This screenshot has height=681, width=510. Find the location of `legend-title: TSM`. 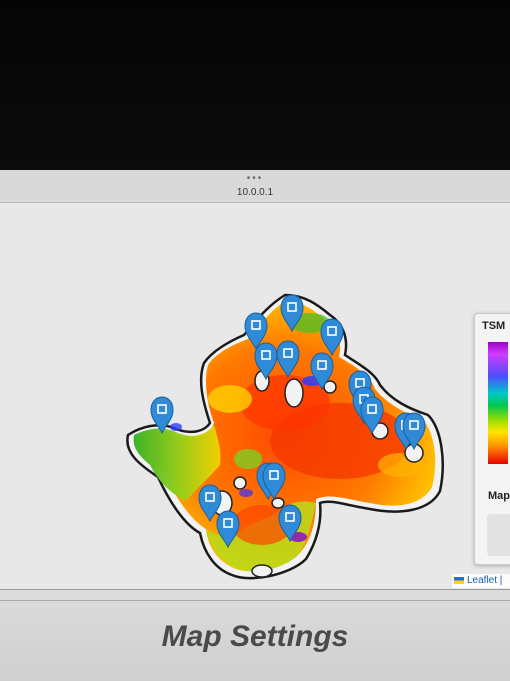

legend-title: TSM is located at coordinates (494, 326).